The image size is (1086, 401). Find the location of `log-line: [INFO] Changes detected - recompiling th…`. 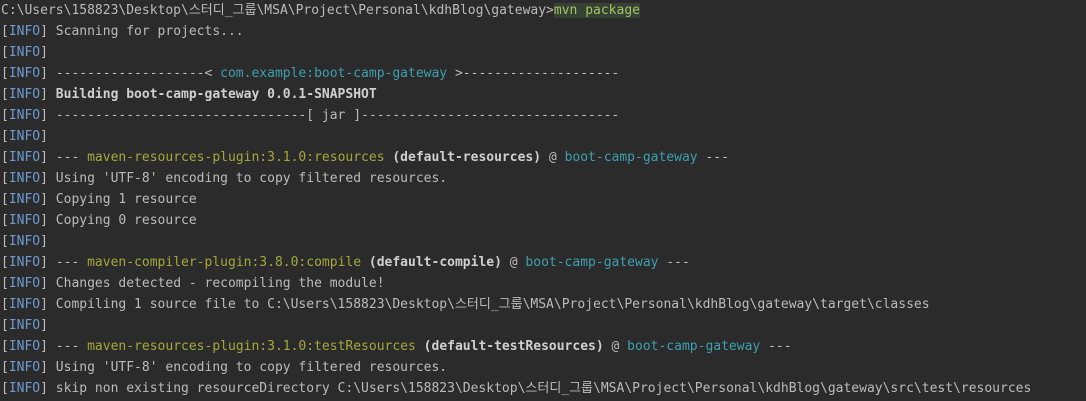

log-line: [INFO] Changes detected - recompiling th… is located at coordinates (543, 283).